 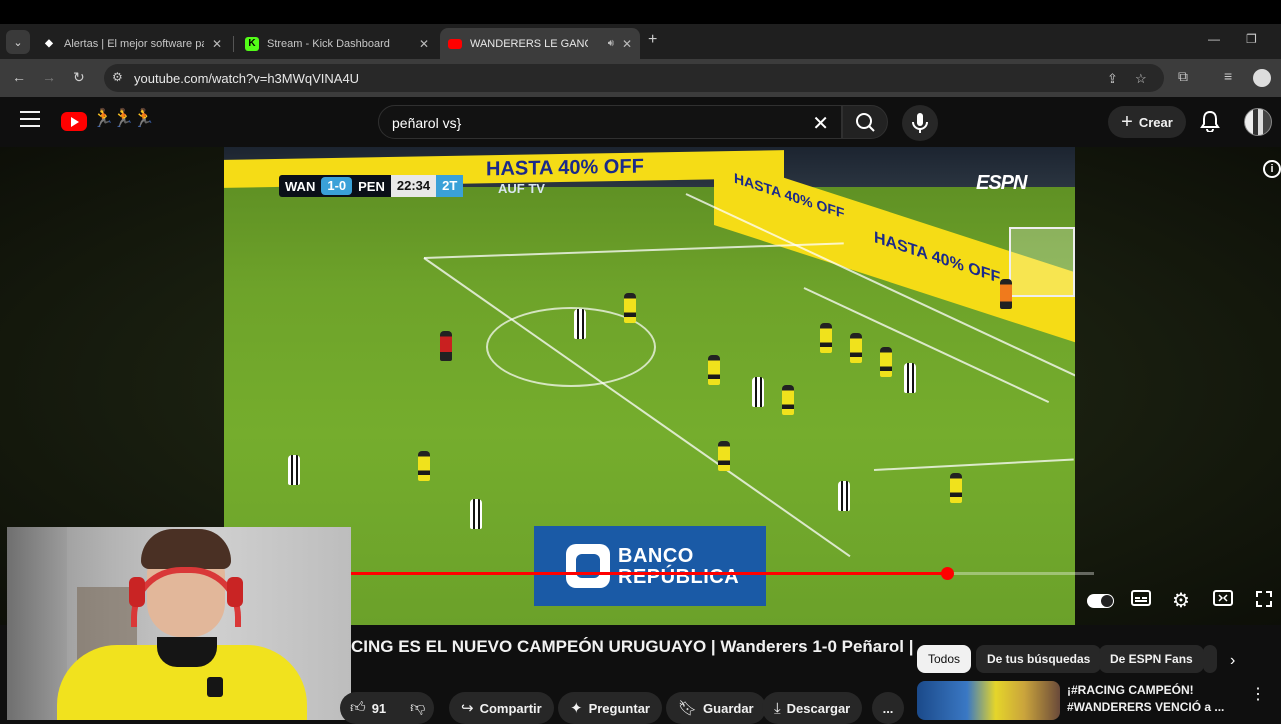 What do you see at coordinates (1210, 121) in the screenshot?
I see `notifications-bell-icon` at bounding box center [1210, 121].